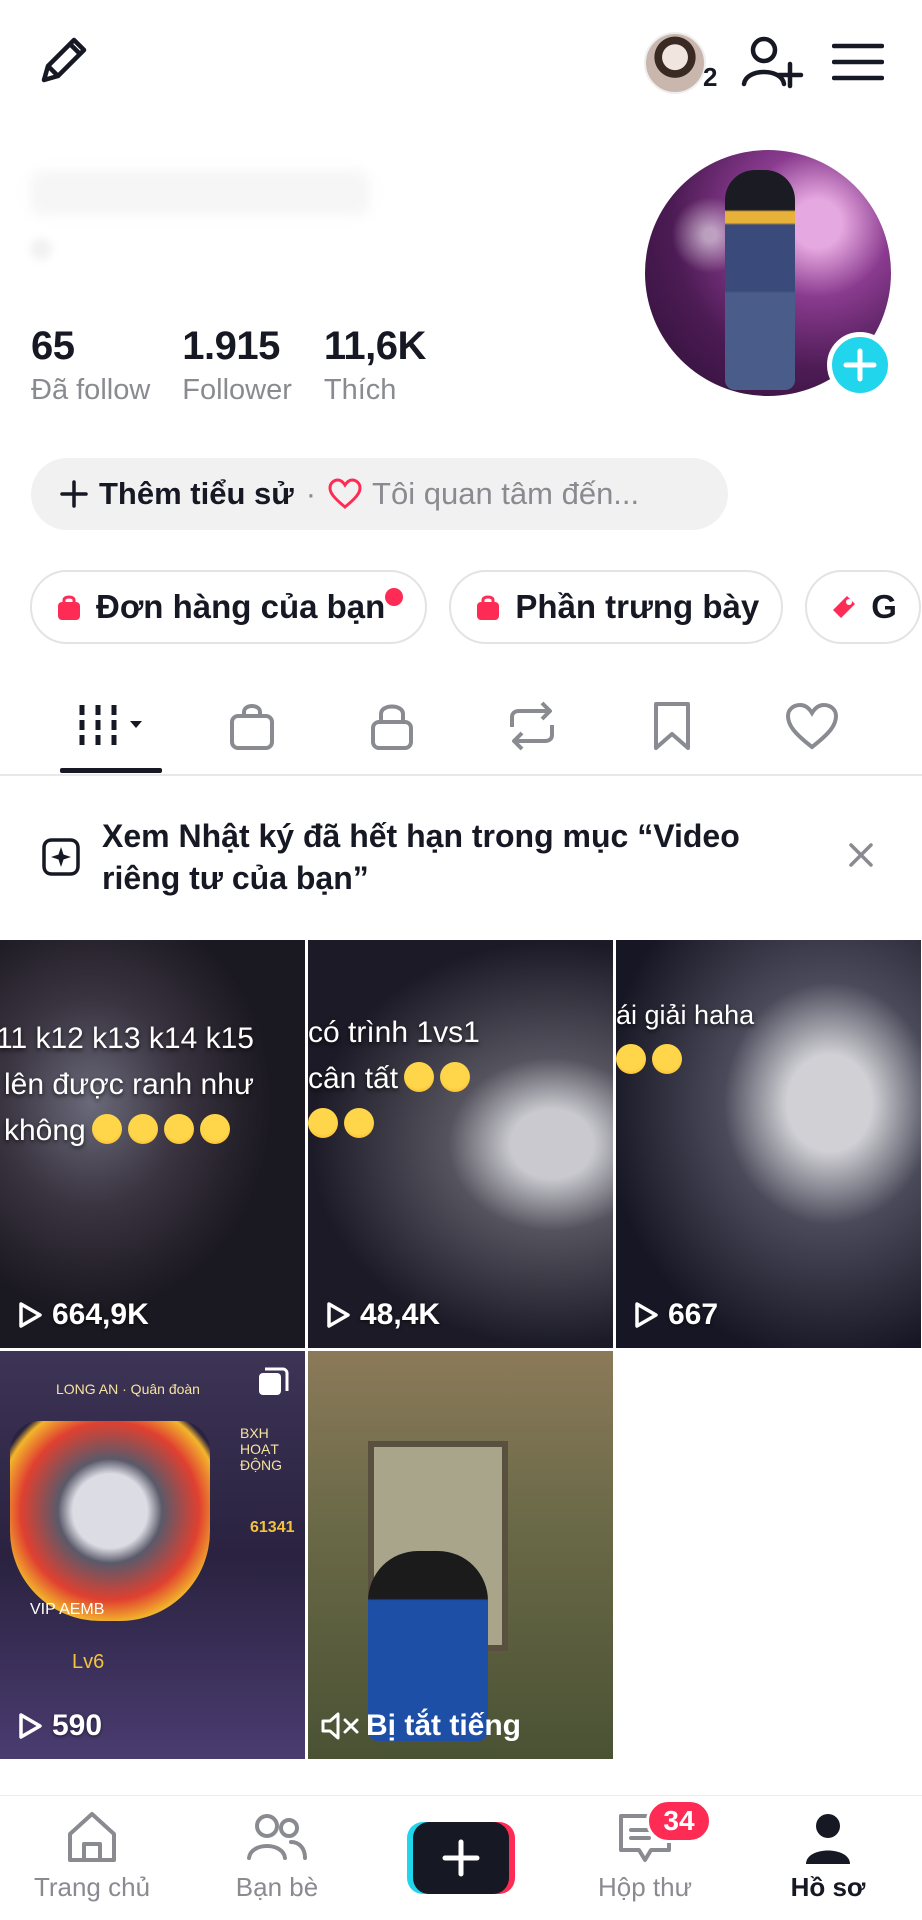 The image size is (922, 1920). Describe the element at coordinates (710, 77) in the screenshot. I see `friends-count: 2` at that location.